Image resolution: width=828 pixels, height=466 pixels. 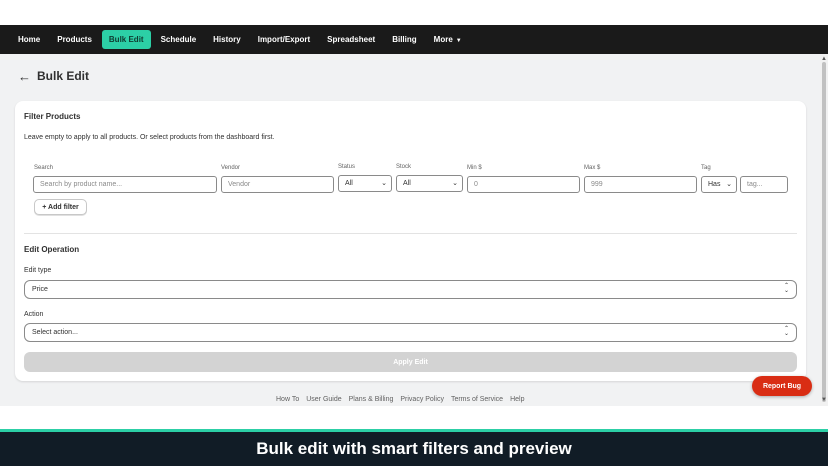 I want to click on tag-mode-value: Has, so click(x=714, y=184).